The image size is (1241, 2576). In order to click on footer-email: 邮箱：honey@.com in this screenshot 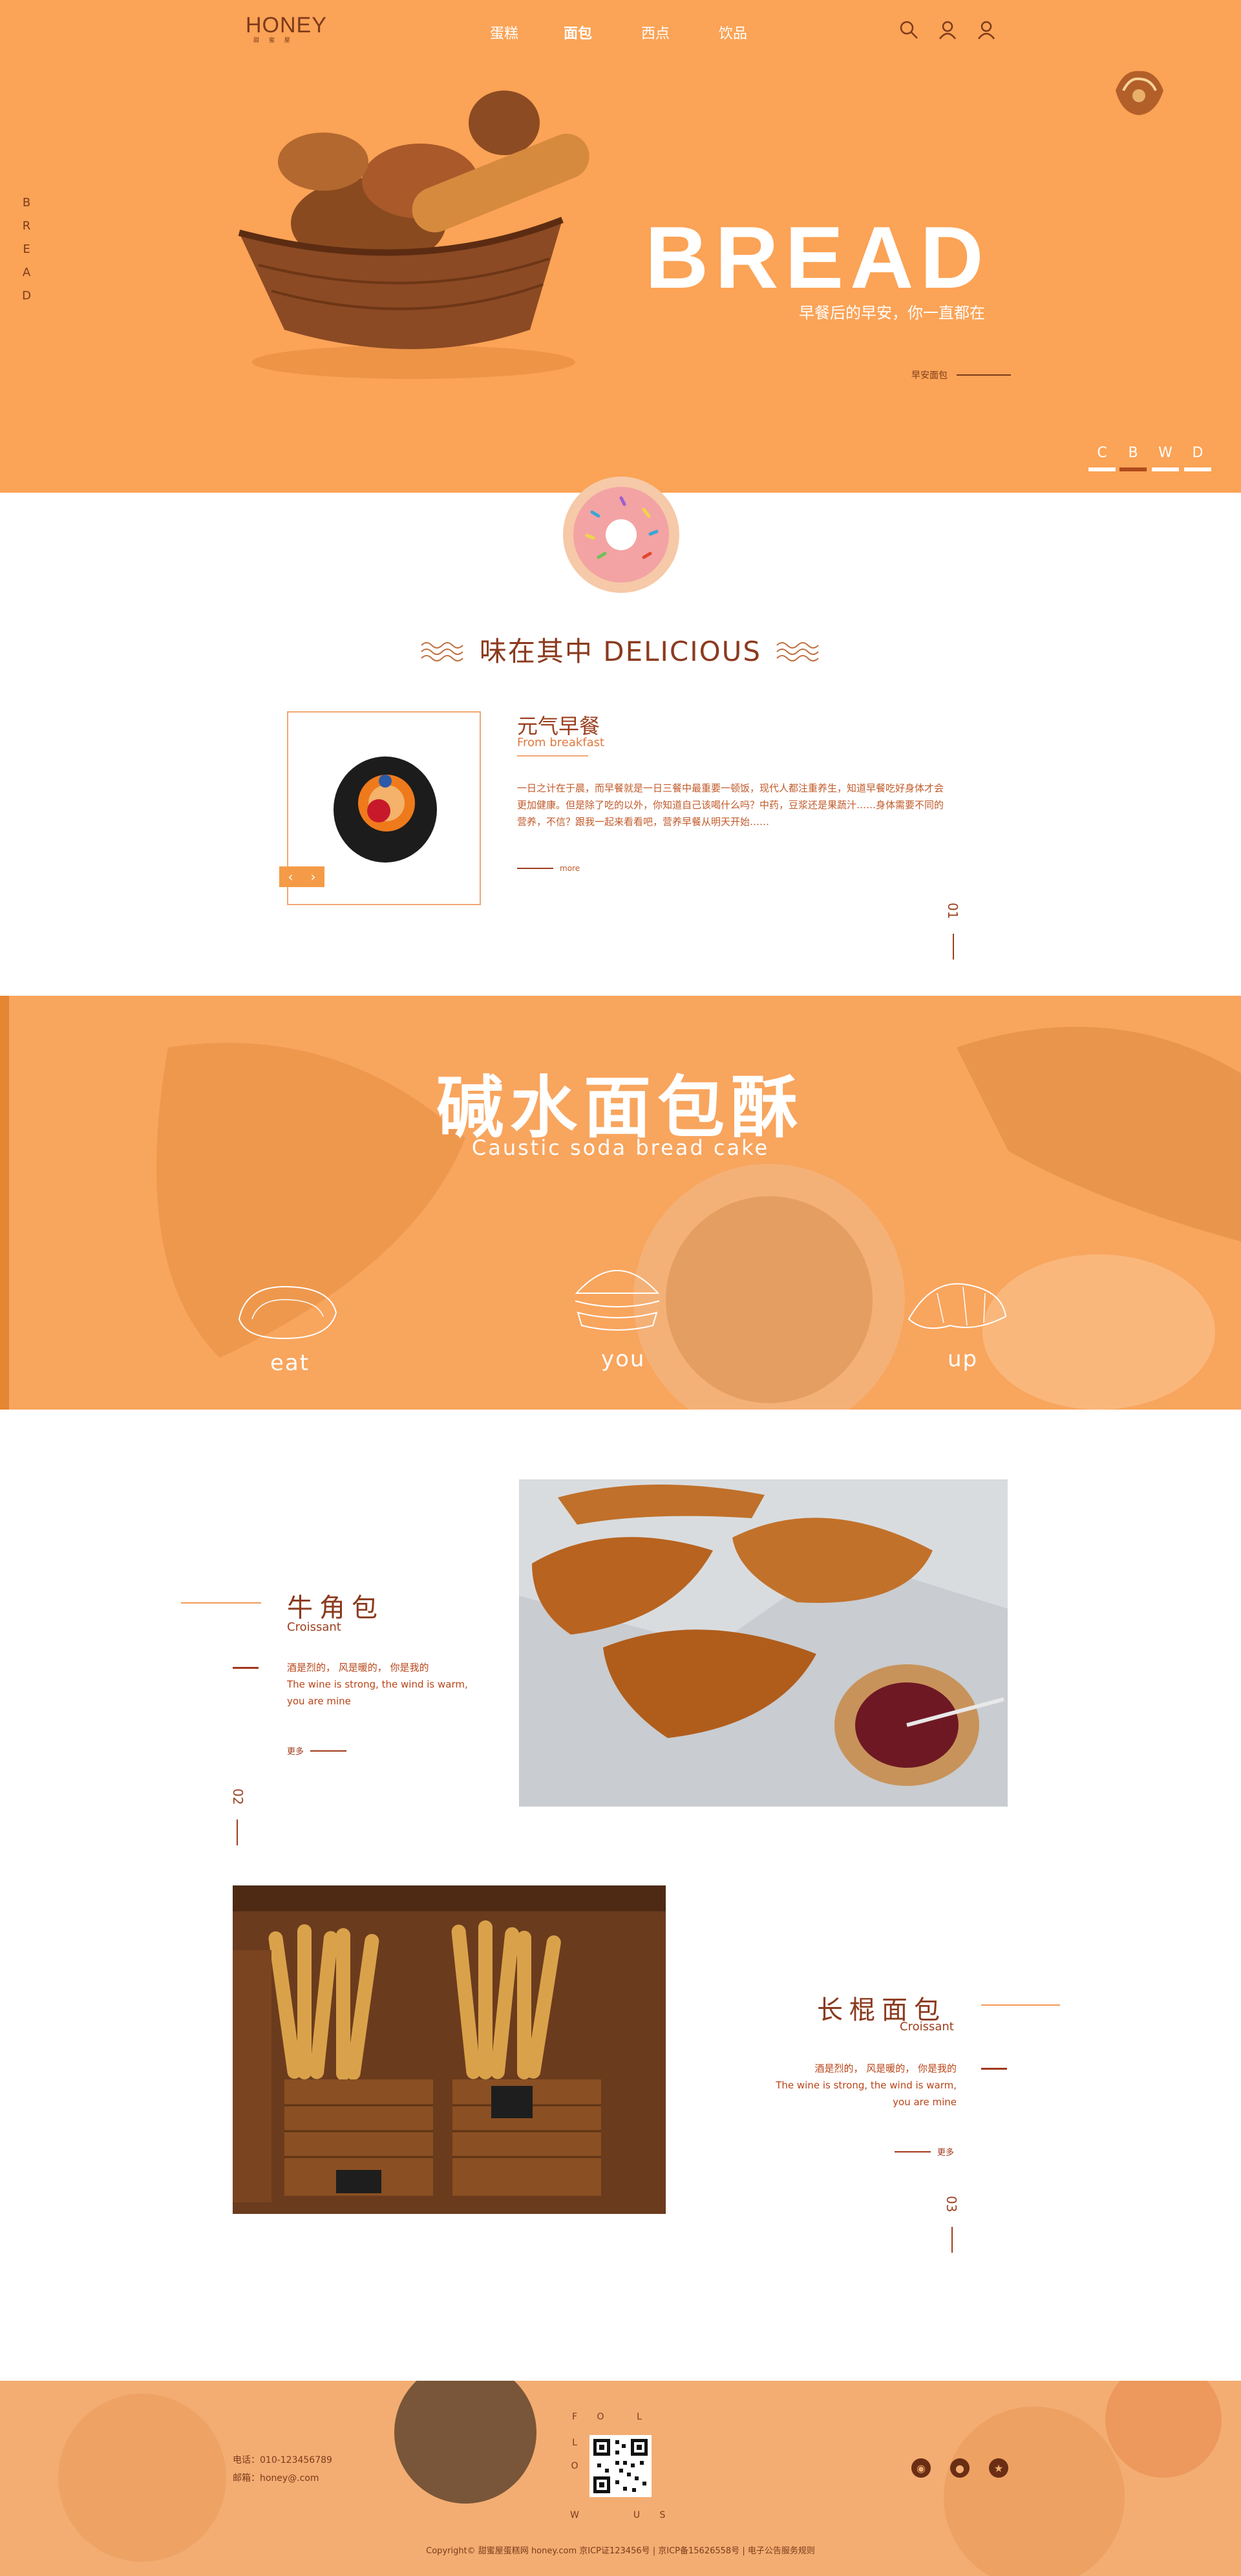, I will do `click(276, 2478)`.